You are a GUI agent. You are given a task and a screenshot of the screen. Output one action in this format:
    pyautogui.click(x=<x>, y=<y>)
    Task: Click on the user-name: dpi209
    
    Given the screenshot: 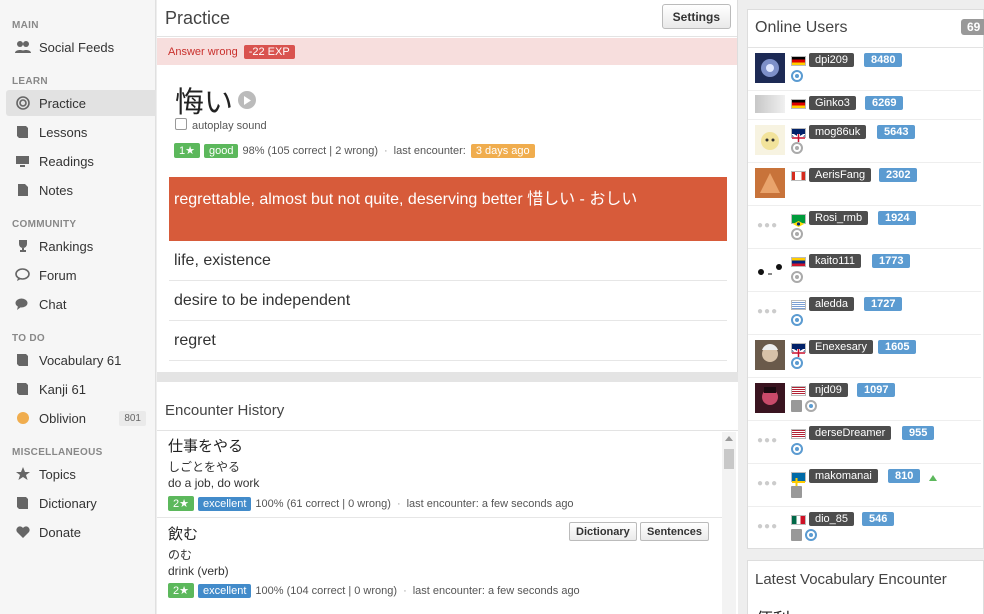 What is the action you would take?
    pyautogui.click(x=832, y=60)
    